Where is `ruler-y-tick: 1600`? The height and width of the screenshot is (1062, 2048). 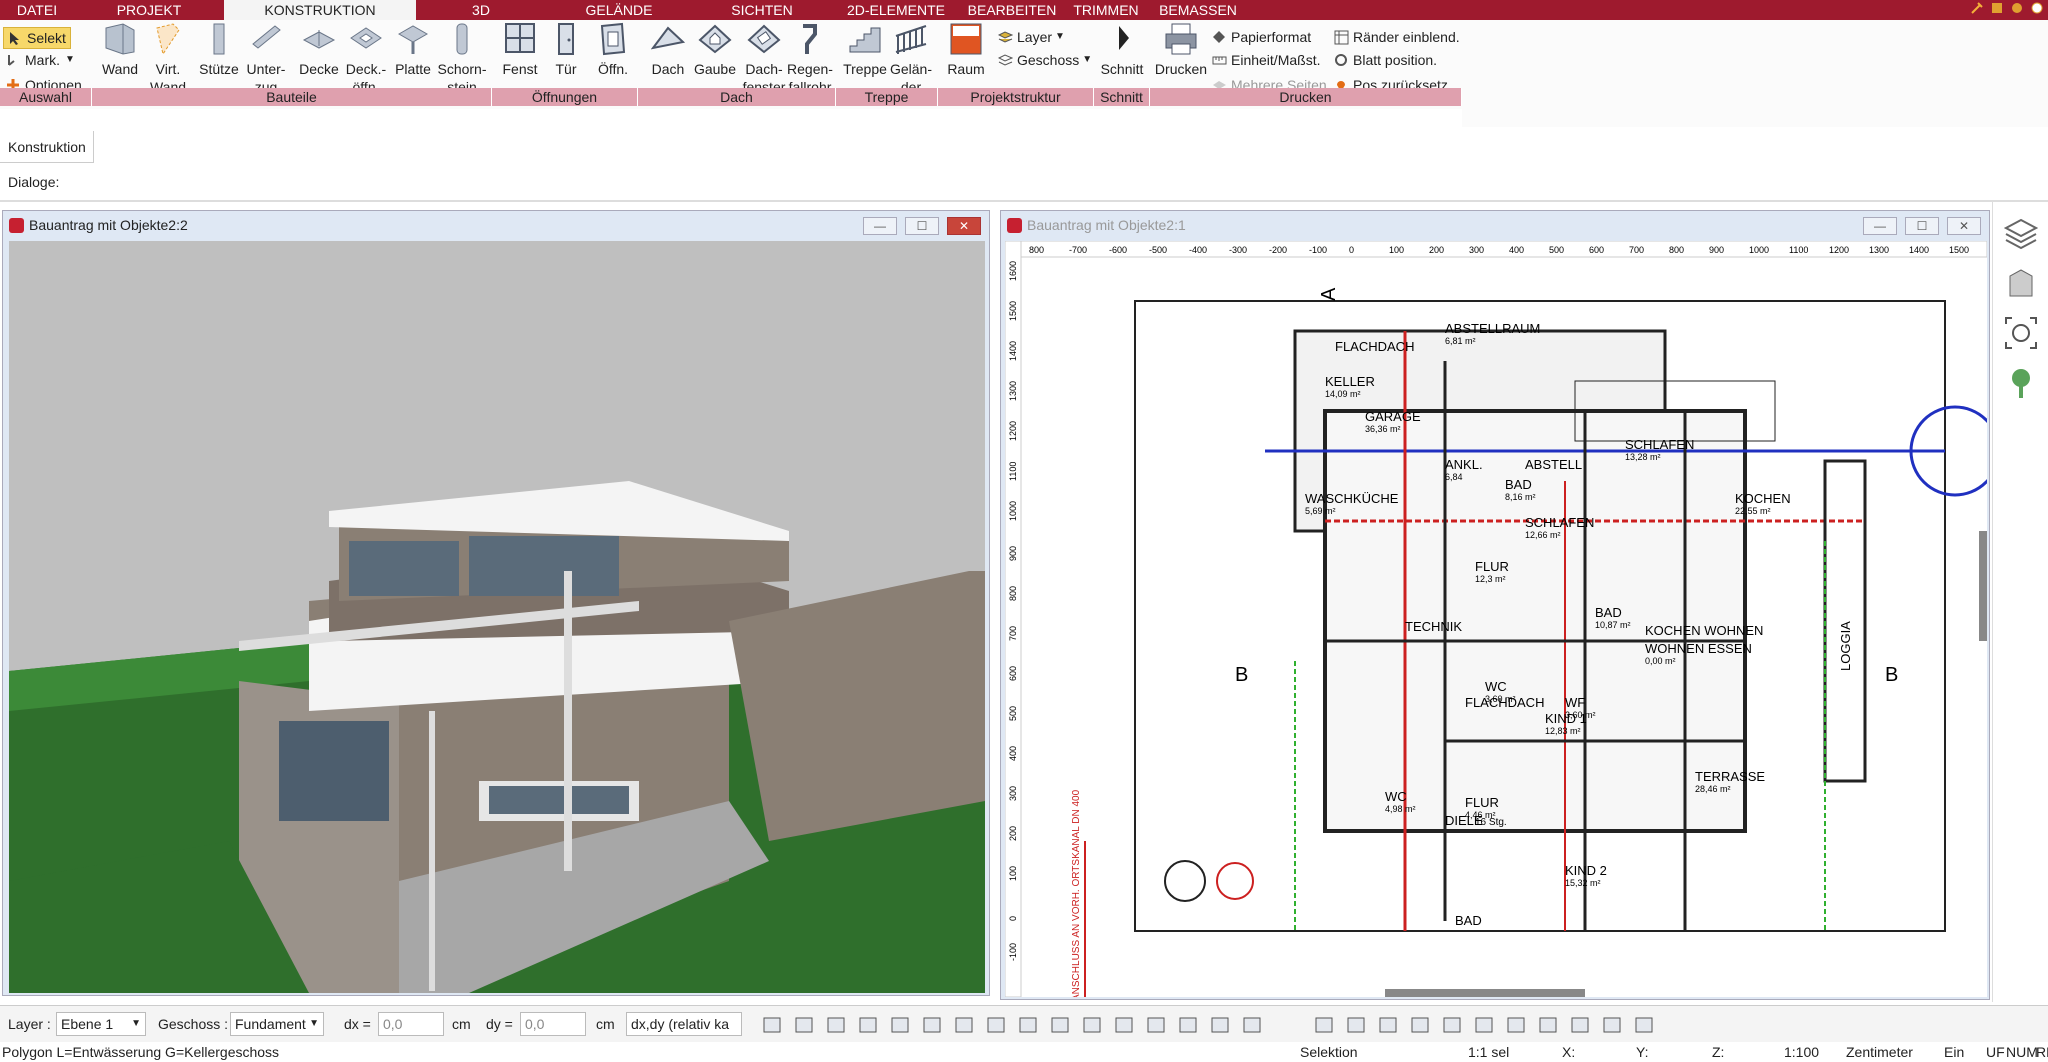
ruler-y-tick: 1600 is located at coordinates (1013, 271).